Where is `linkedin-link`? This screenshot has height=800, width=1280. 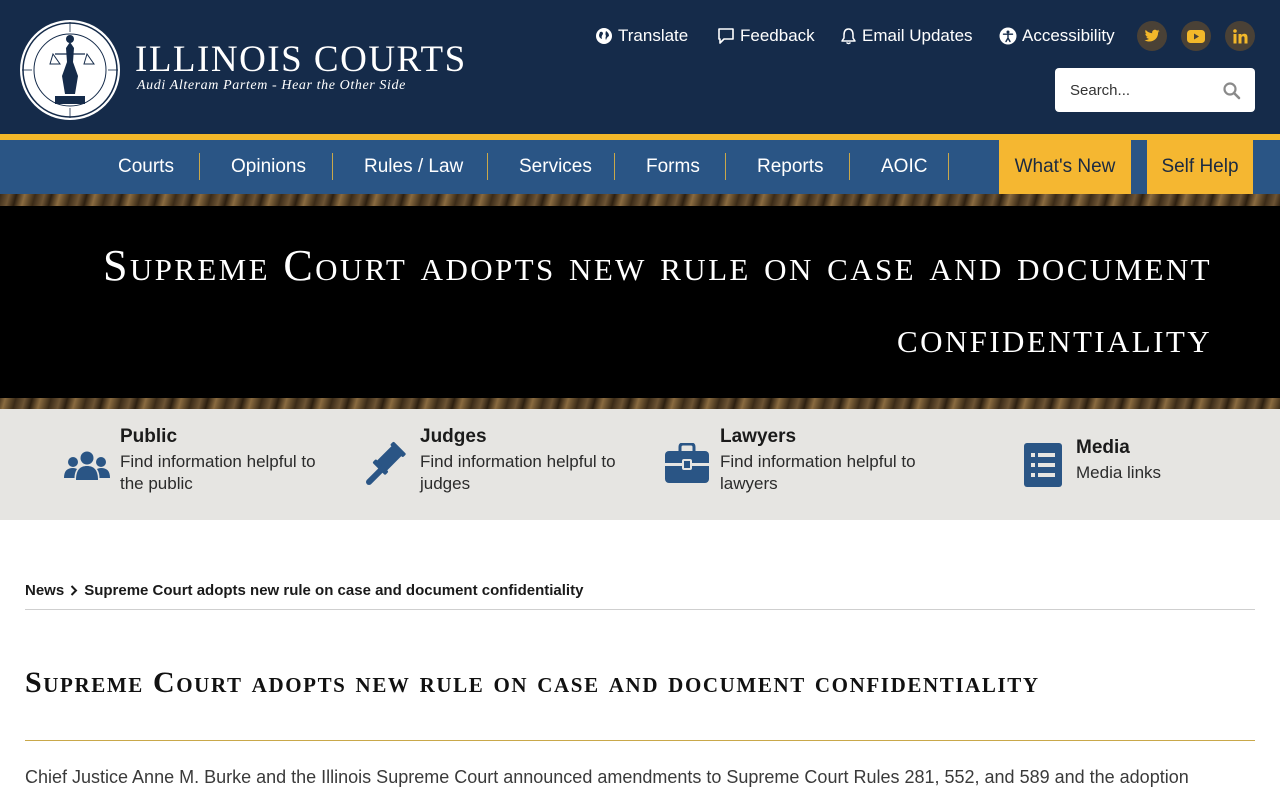
linkedin-link is located at coordinates (1240, 36).